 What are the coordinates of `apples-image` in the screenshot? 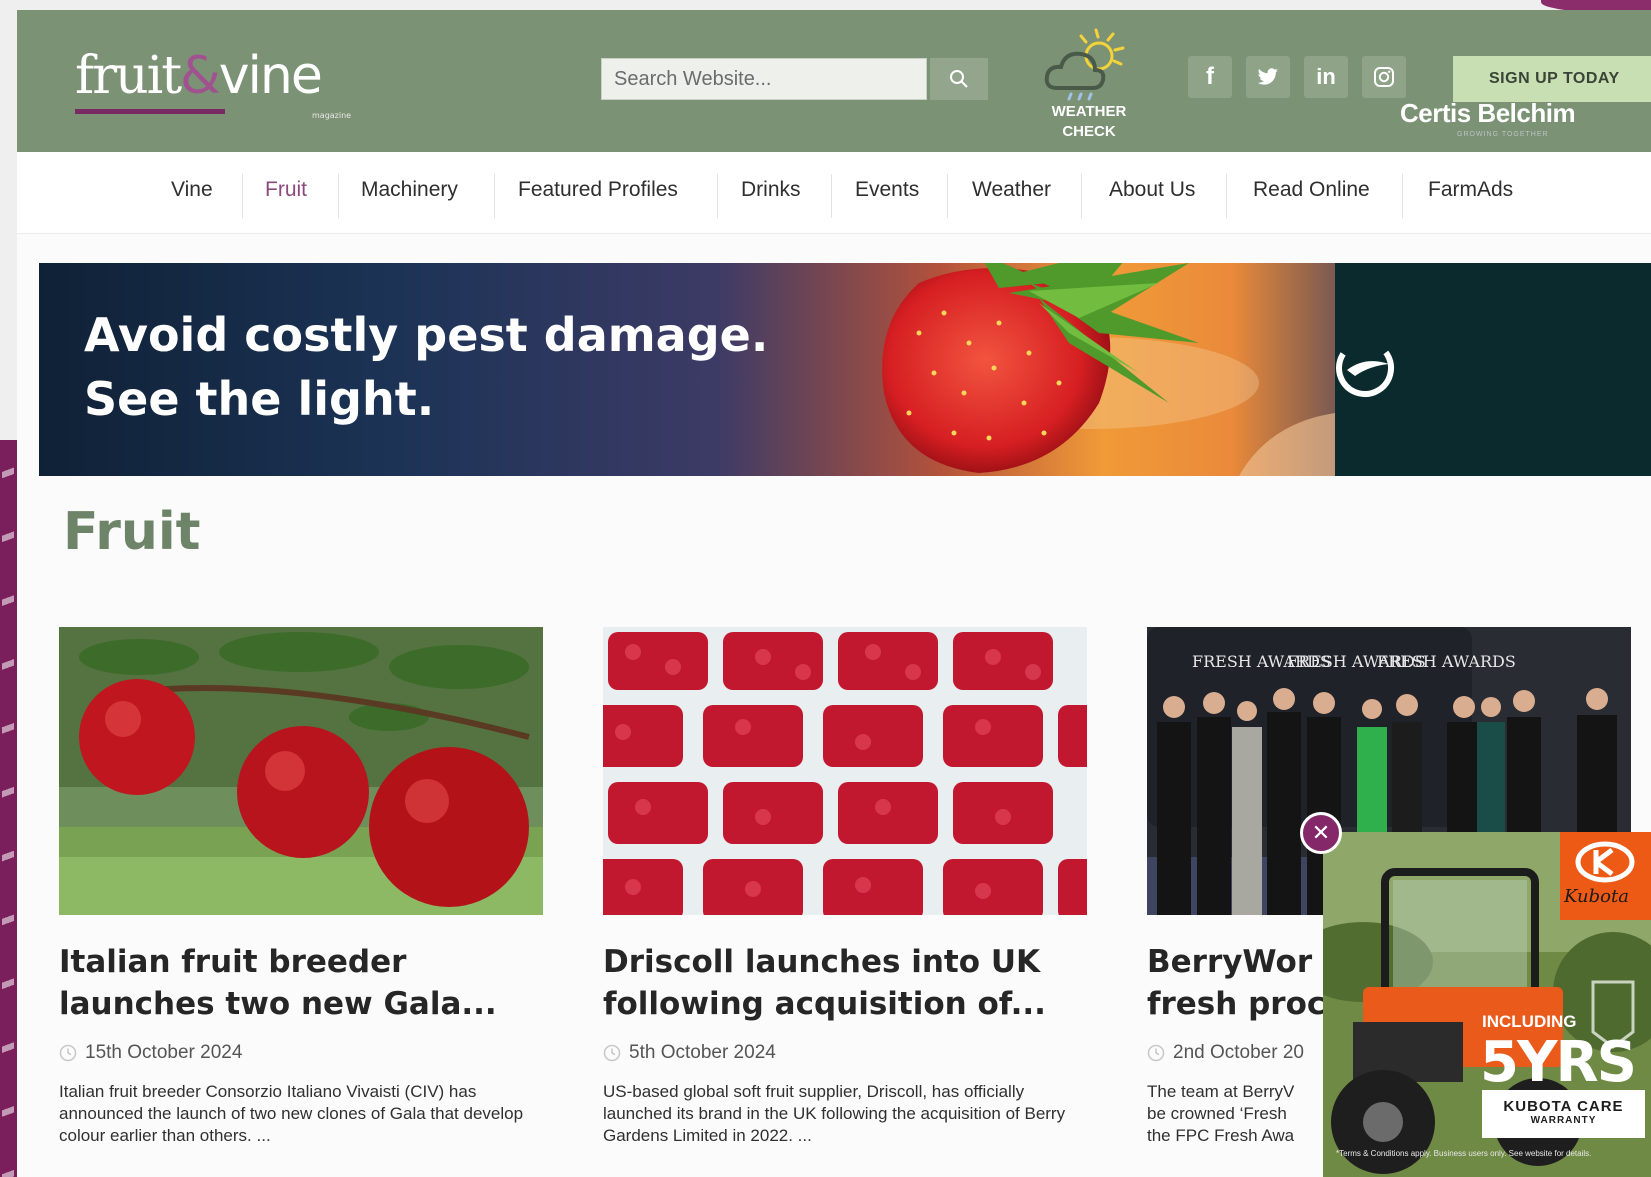 It's located at (301, 771).